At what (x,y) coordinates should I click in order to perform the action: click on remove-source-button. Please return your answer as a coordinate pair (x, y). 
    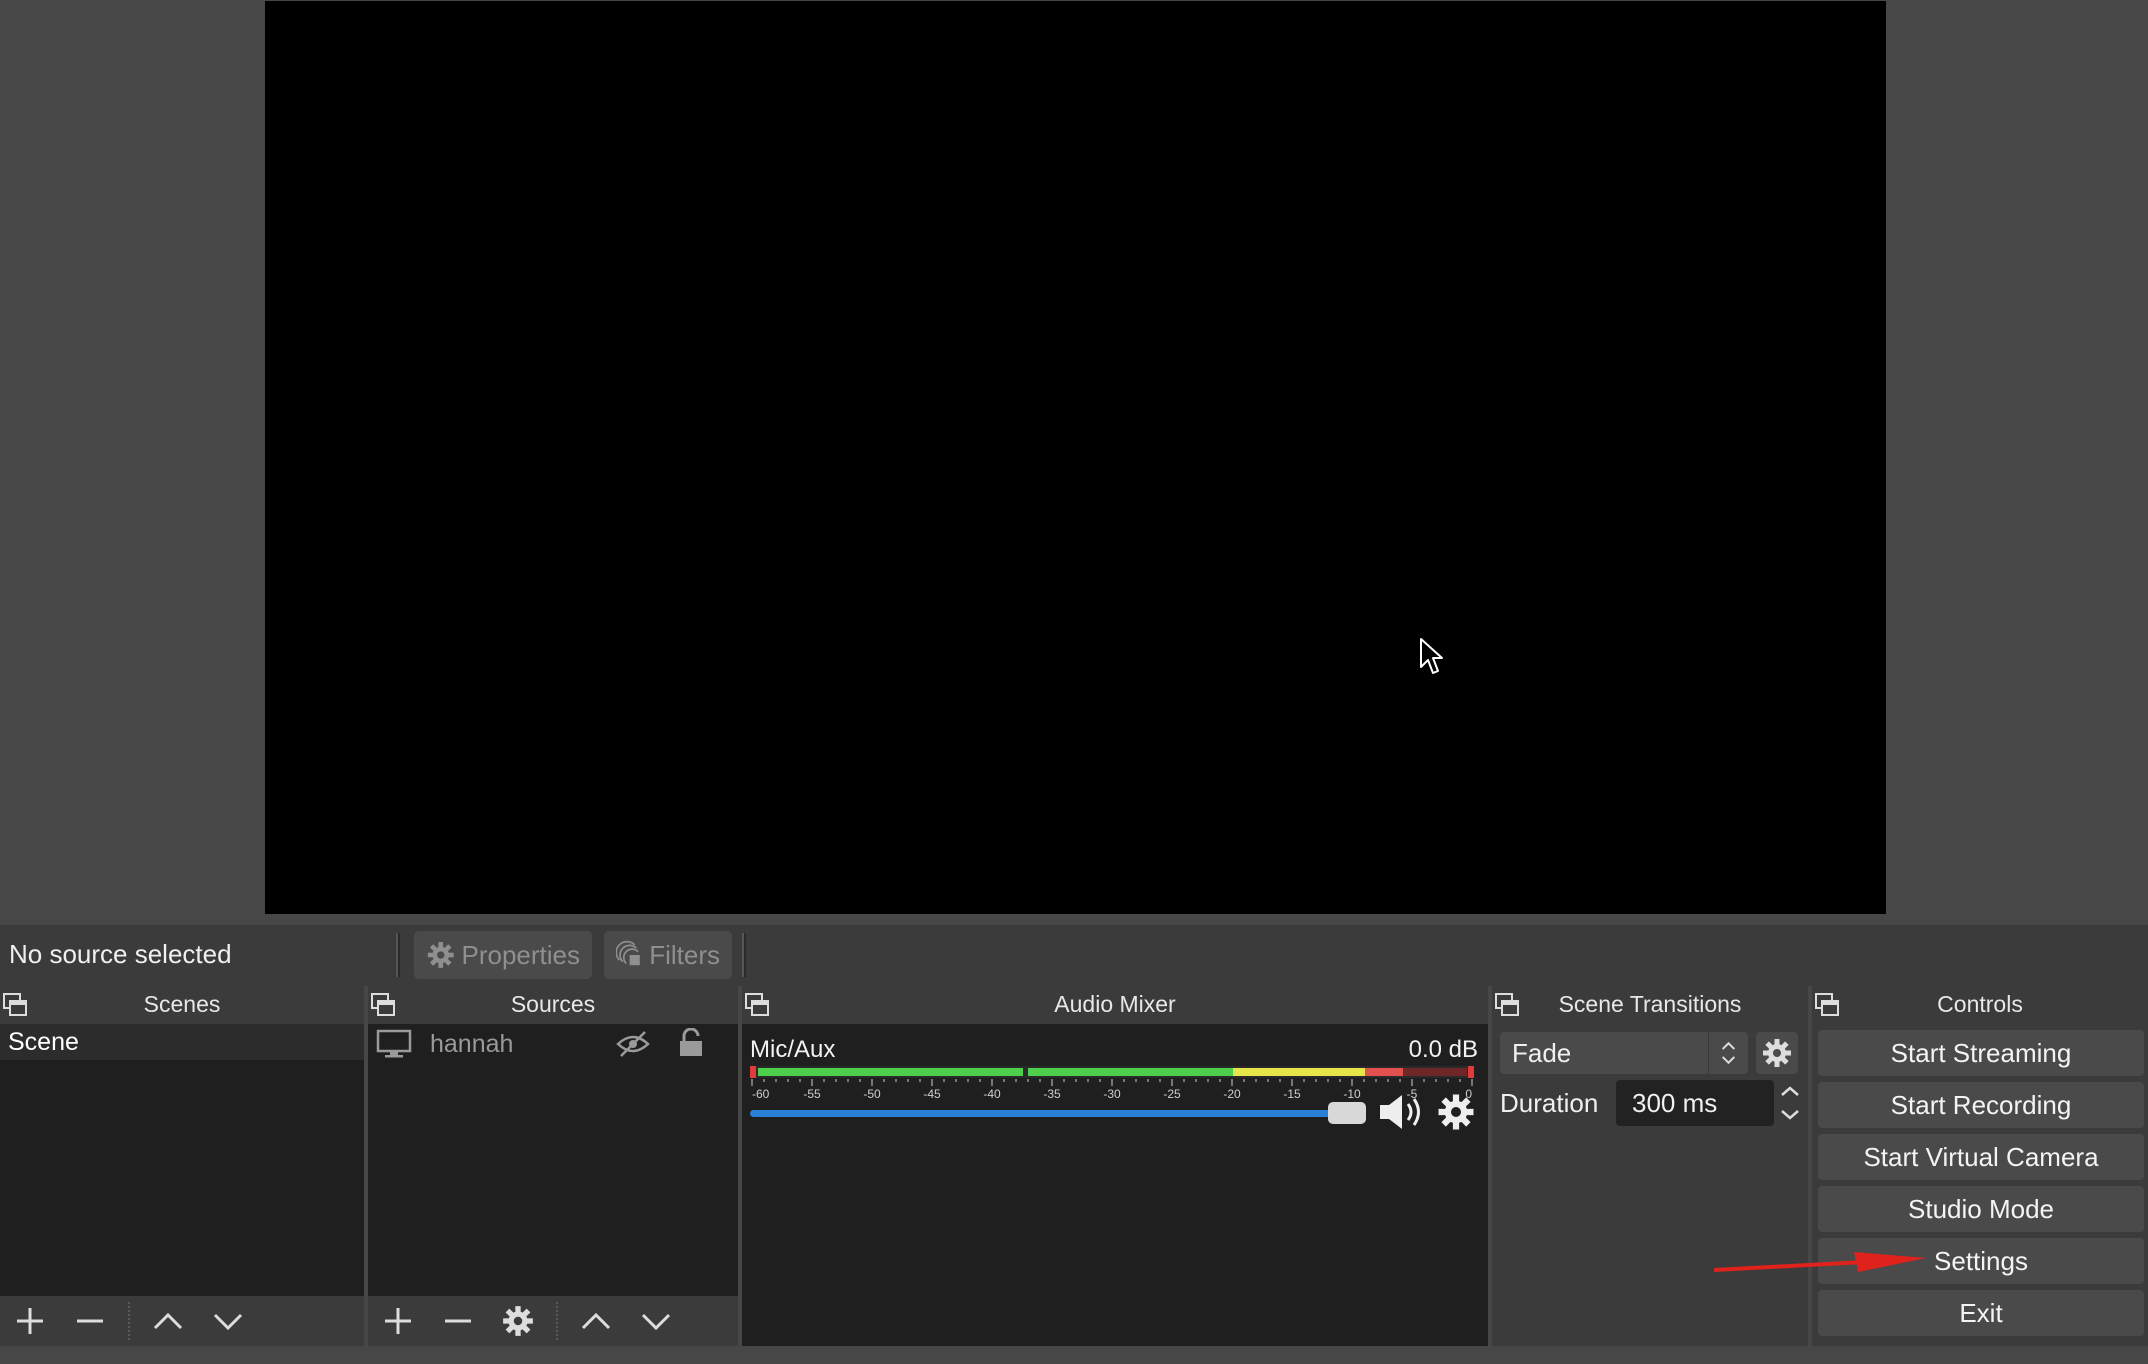
    Looking at the image, I should click on (458, 1321).